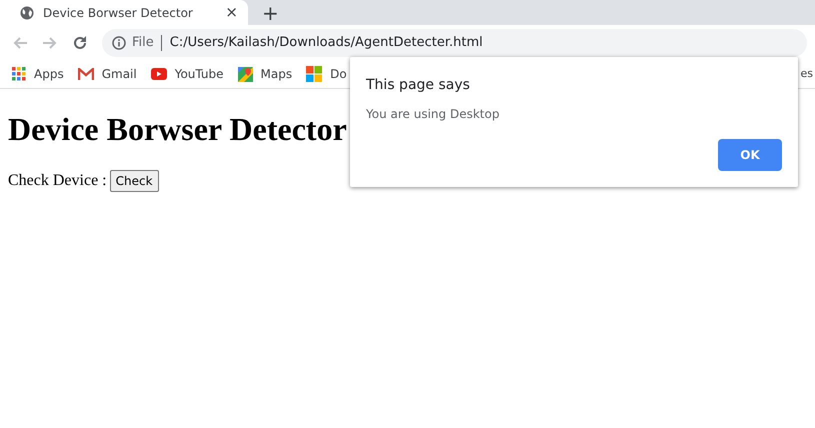 This screenshot has width=815, height=428. I want to click on tab-title: Device Borwser Detector, so click(118, 13).